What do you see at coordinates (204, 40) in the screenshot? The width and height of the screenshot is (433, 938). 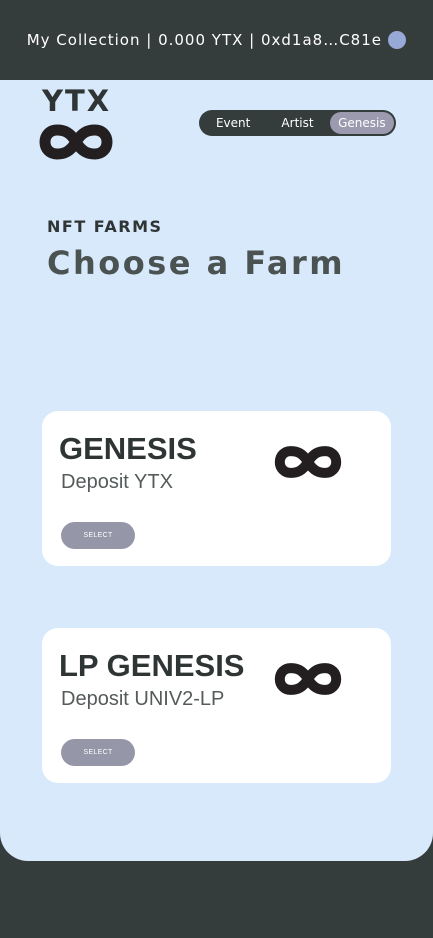 I see `wallet-summary: My Collection | 0.000 YTX | 0xd1a8…C81e` at bounding box center [204, 40].